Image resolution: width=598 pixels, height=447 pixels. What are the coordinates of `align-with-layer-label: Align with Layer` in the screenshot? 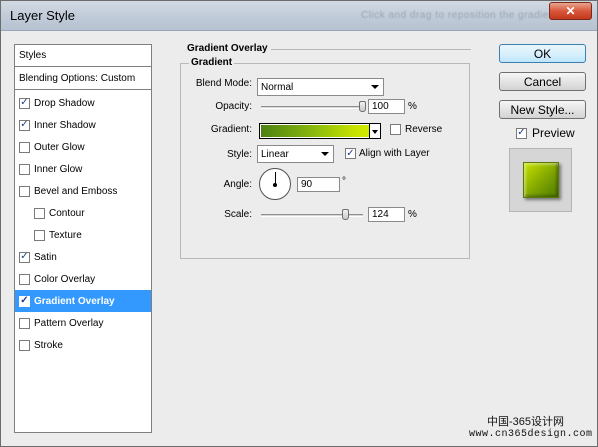 It's located at (394, 153).